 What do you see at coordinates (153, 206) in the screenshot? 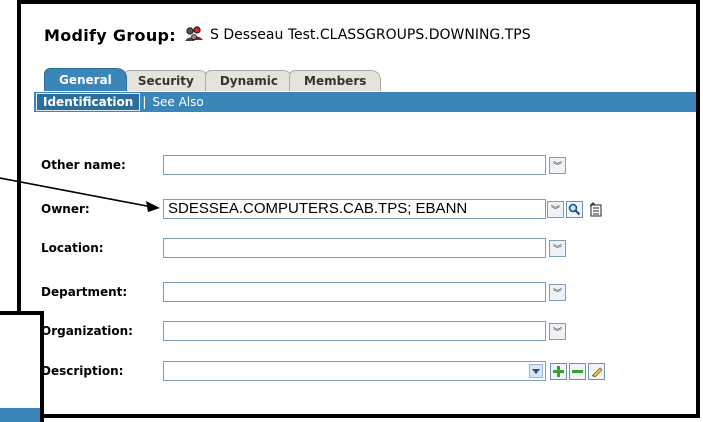
I see `arrow-head` at bounding box center [153, 206].